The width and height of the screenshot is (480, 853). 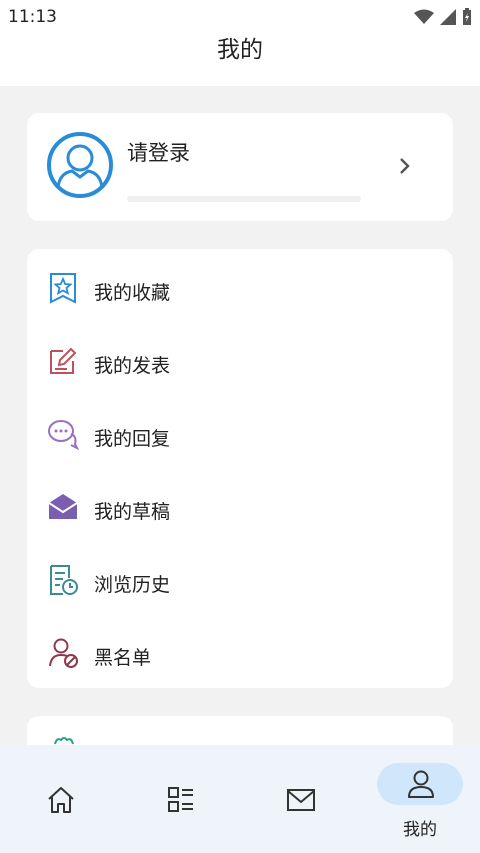 What do you see at coordinates (448, 17) in the screenshot?
I see `signal-icon` at bounding box center [448, 17].